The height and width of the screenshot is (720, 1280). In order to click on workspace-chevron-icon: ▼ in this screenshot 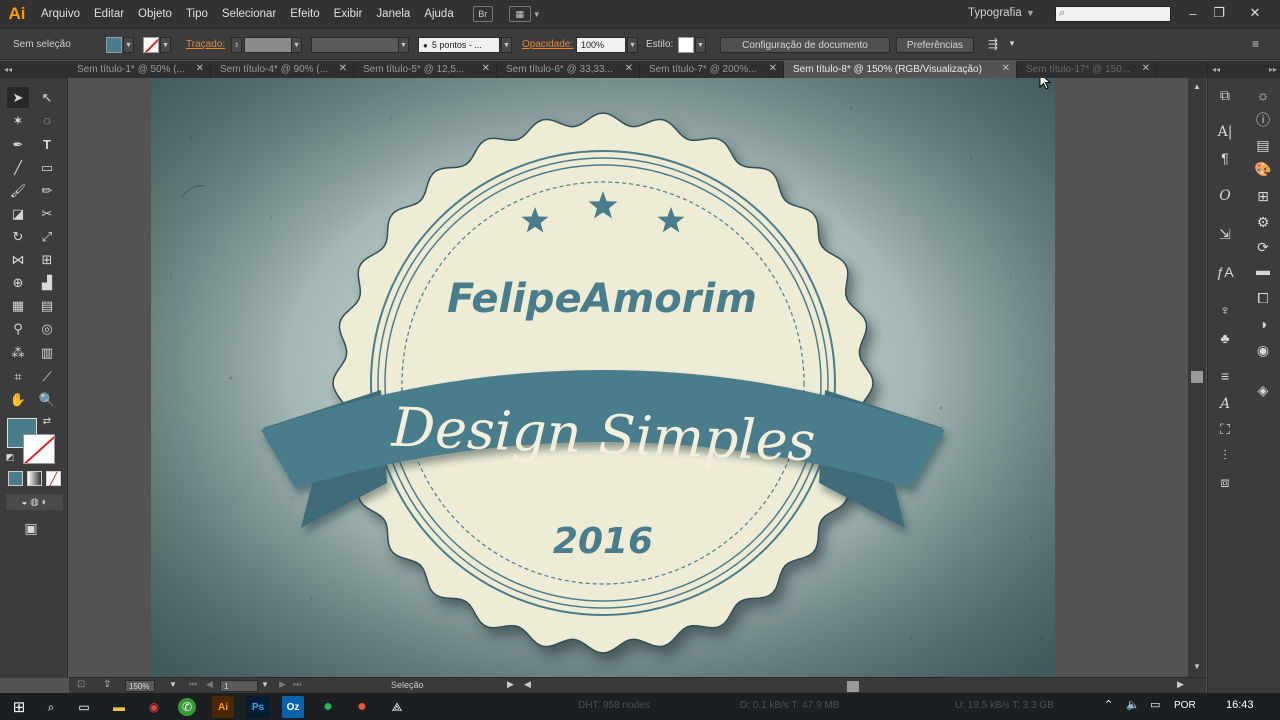, I will do `click(1030, 13)`.